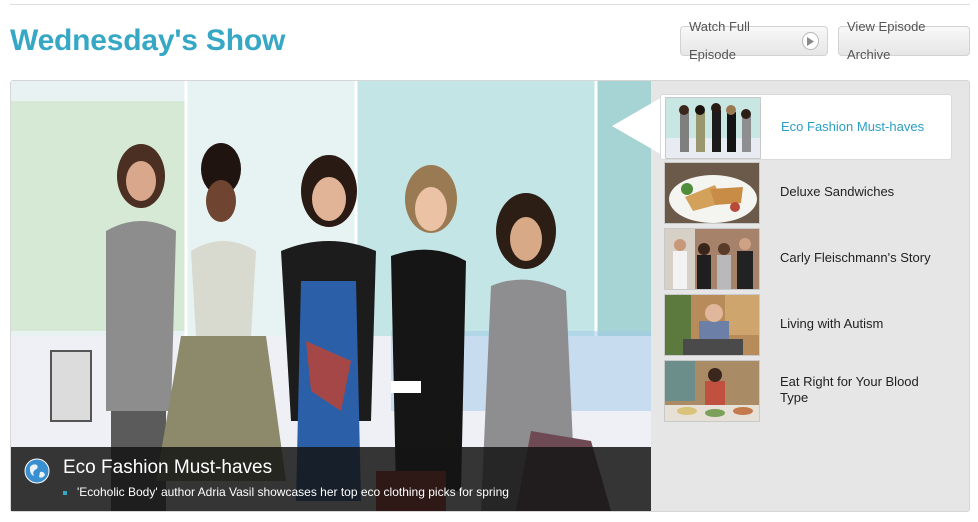 The width and height of the screenshot is (978, 522). I want to click on segment-item-deluxe-sandwiches: Deluxe Sandwiches, so click(806, 193).